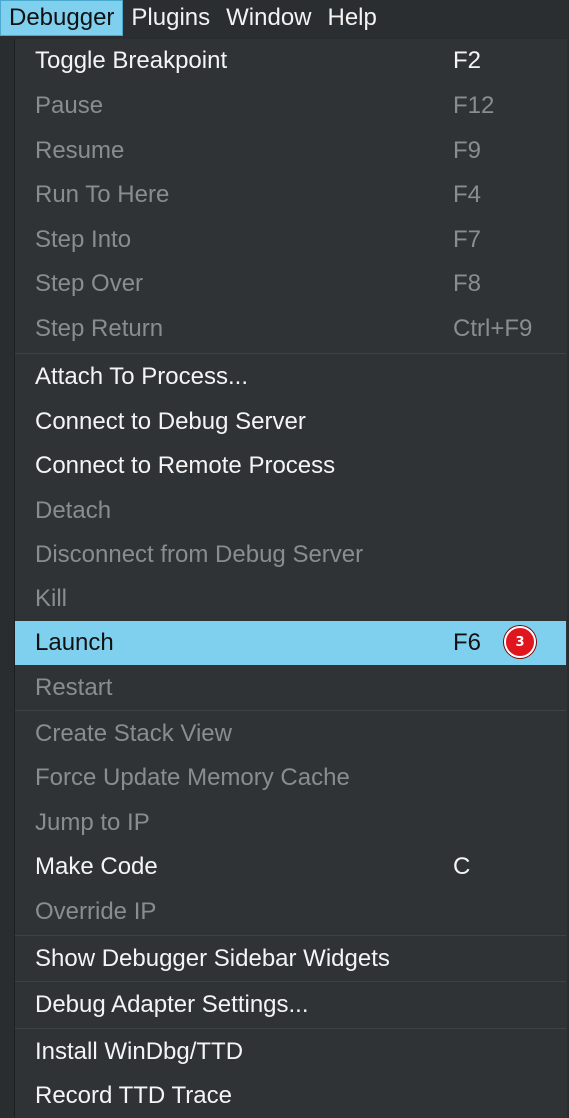  I want to click on menu-item-disconnect-debug-server: Disconnect from Debug Server, so click(290, 555).